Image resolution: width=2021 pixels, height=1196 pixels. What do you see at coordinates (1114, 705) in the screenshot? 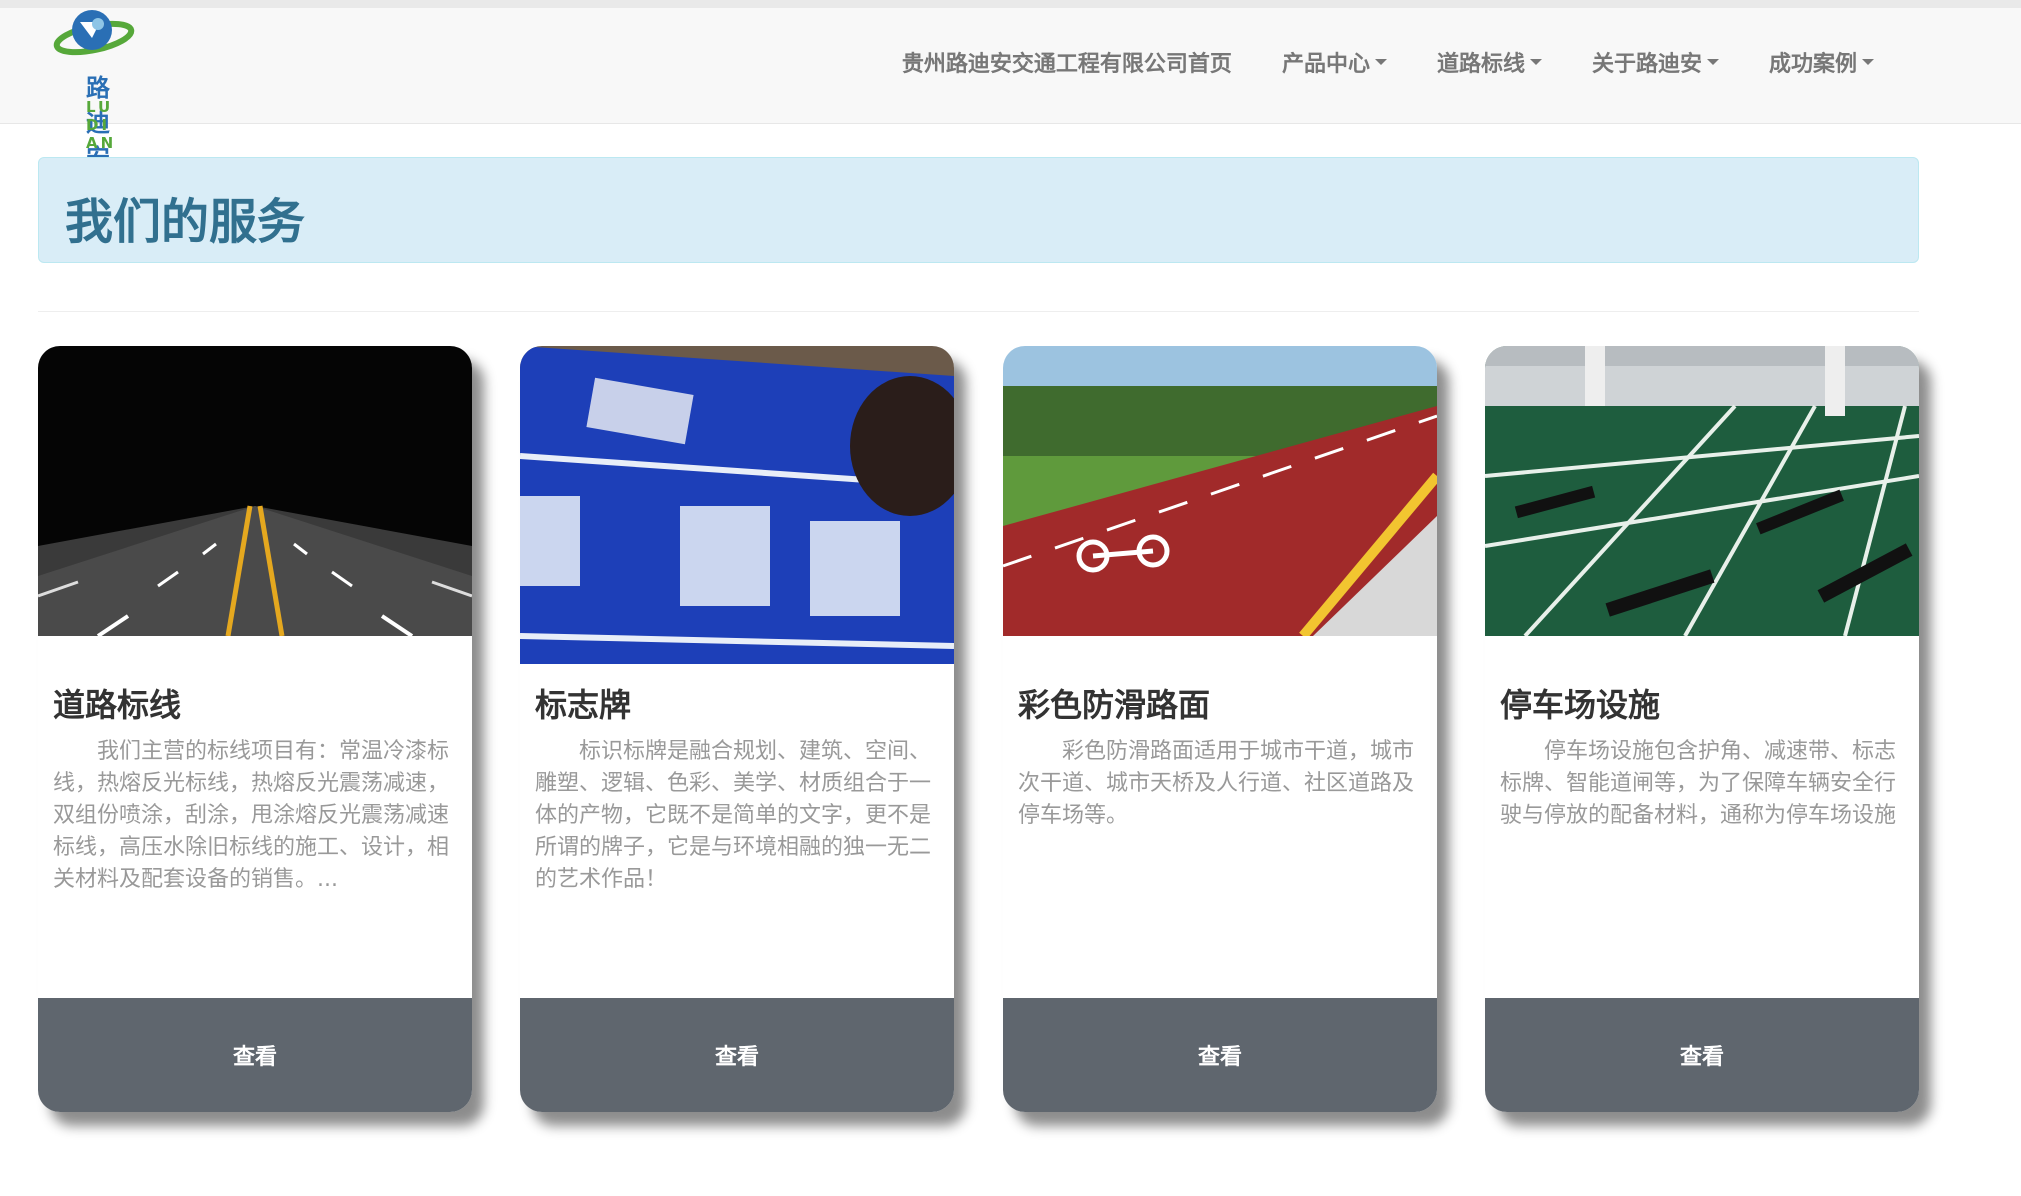
I see `card-title: 彩色防滑路面` at bounding box center [1114, 705].